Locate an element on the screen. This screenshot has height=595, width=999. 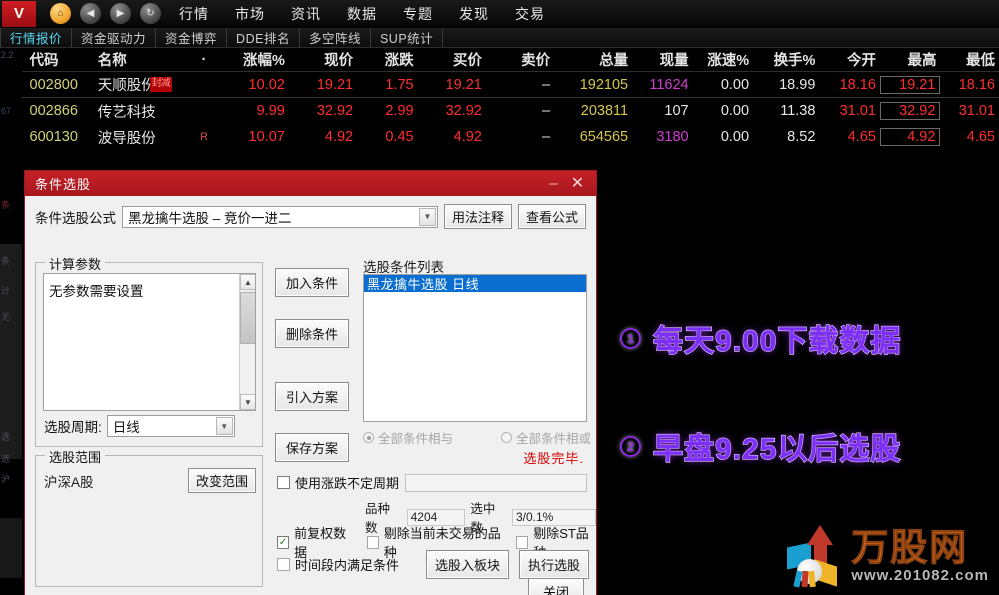
cell-open: 4.65 is located at coordinates (861, 137).